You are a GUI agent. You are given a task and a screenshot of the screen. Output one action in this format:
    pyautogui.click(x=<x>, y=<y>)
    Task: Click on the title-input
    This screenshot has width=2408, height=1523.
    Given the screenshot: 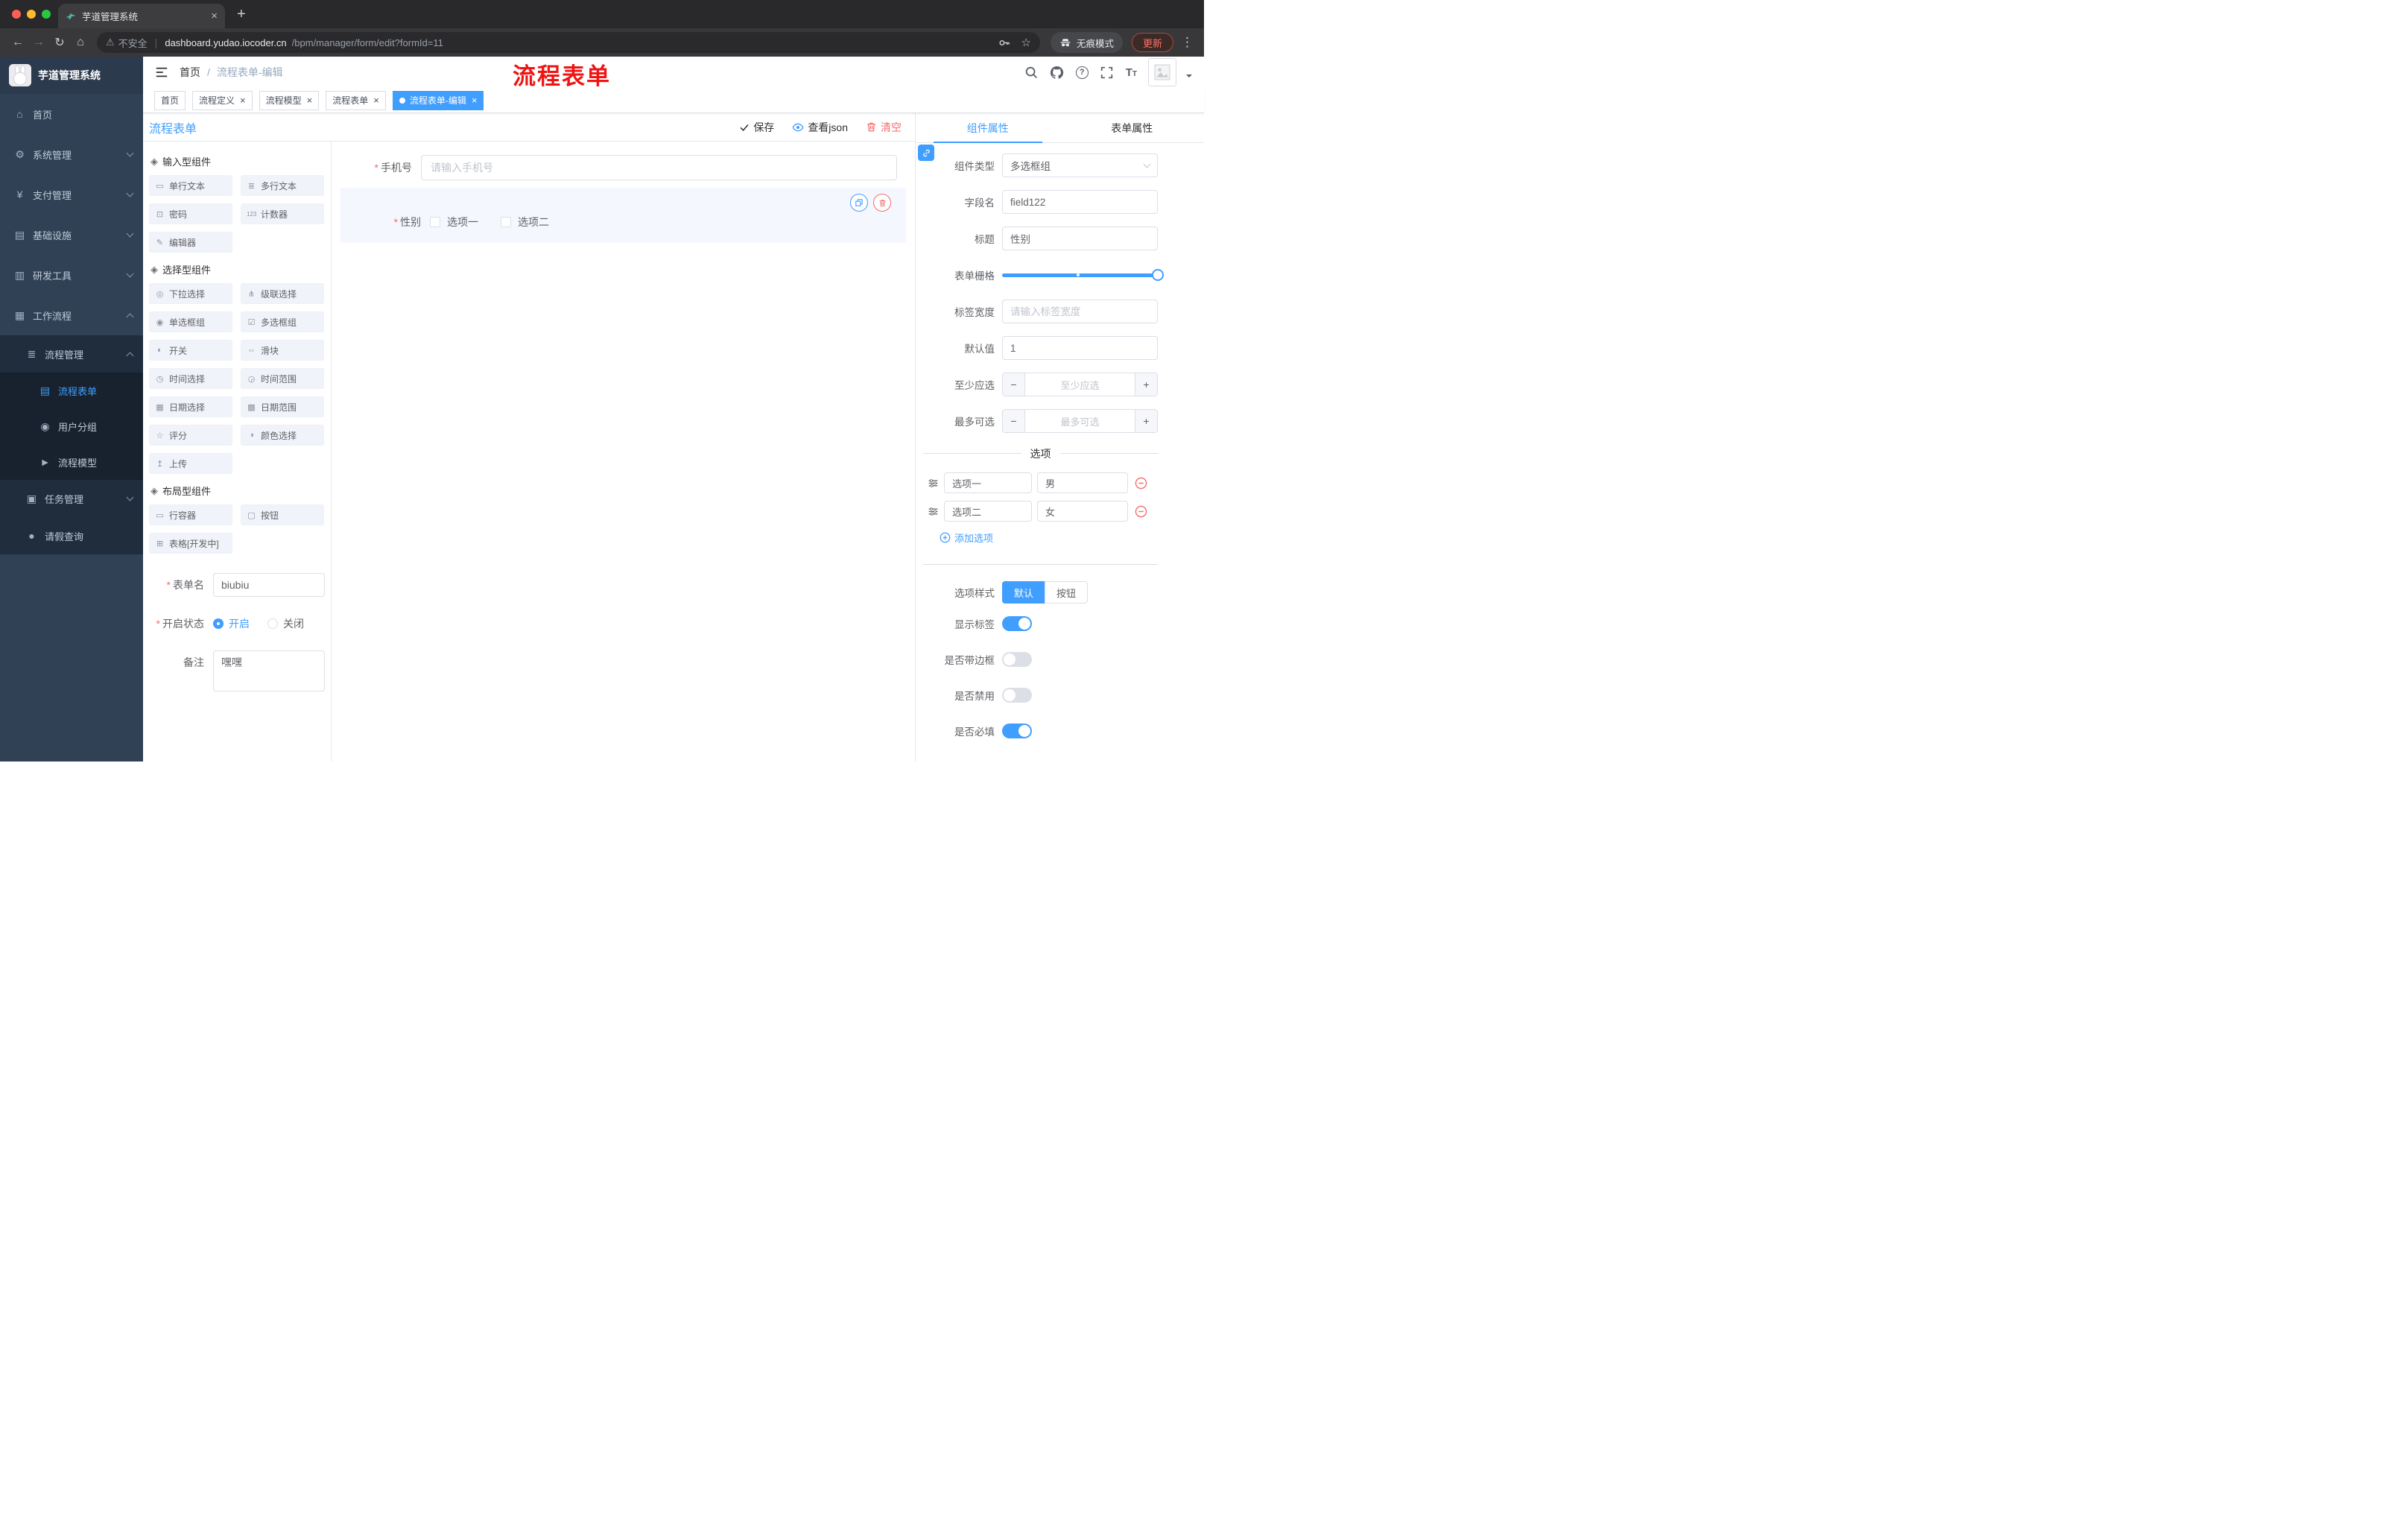 What is the action you would take?
    pyautogui.click(x=1080, y=238)
    